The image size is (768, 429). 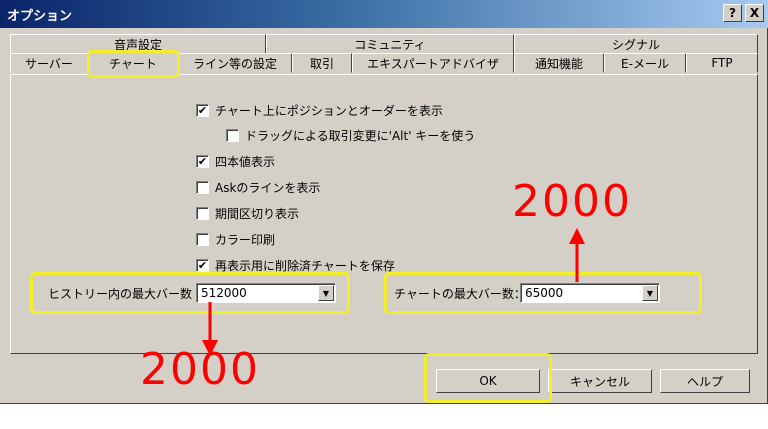 I want to click on tab-community: コミュニティ, so click(x=390, y=44).